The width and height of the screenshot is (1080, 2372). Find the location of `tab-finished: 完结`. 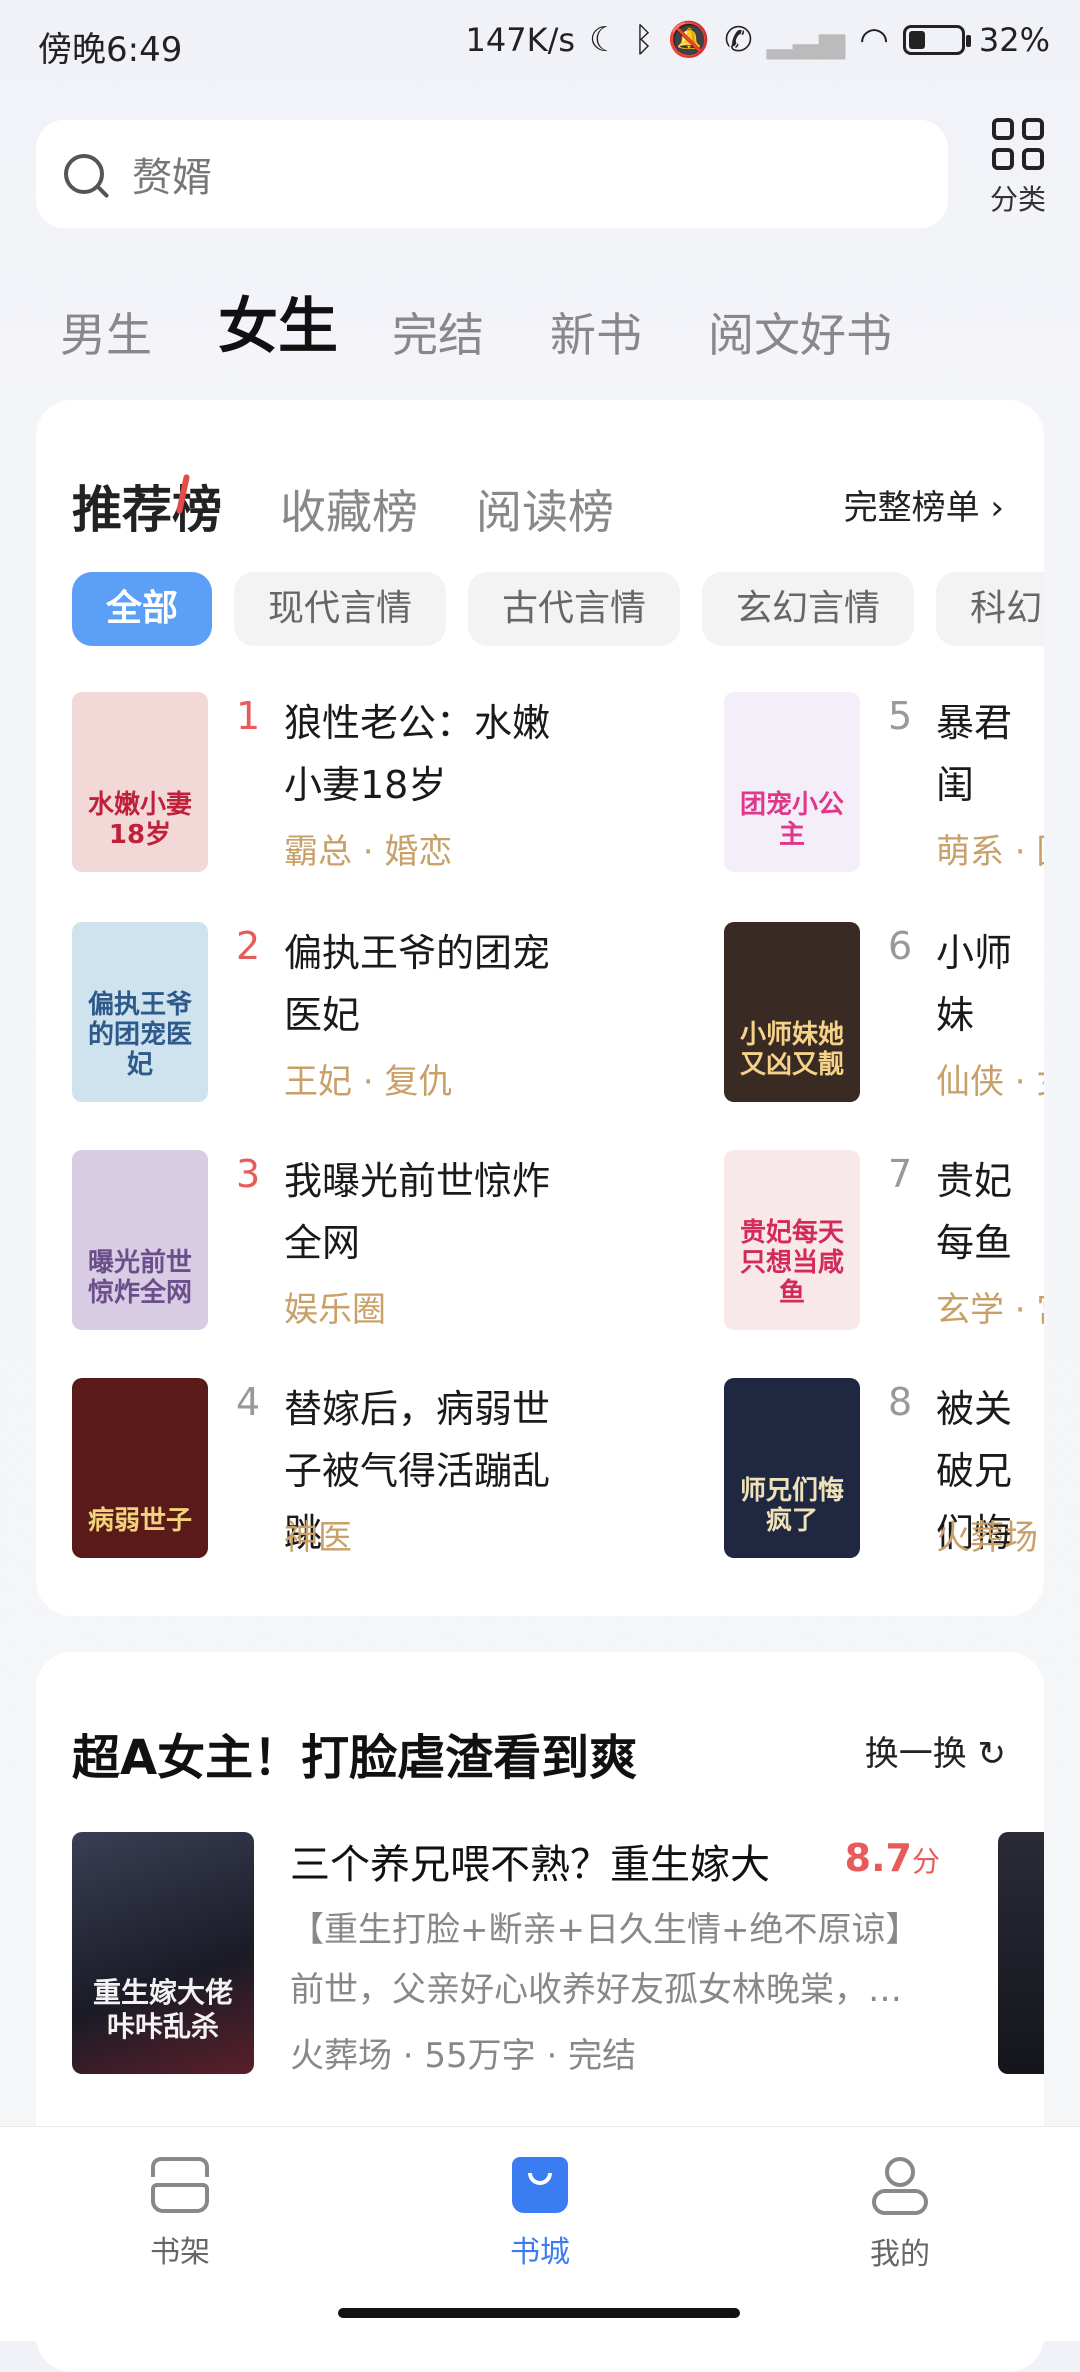

tab-finished: 完结 is located at coordinates (438, 332).